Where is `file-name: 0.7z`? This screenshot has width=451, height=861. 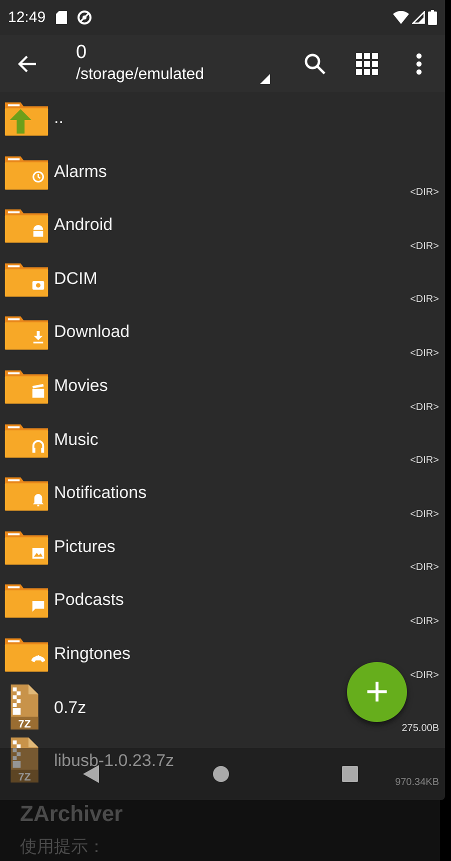 file-name: 0.7z is located at coordinates (70, 708).